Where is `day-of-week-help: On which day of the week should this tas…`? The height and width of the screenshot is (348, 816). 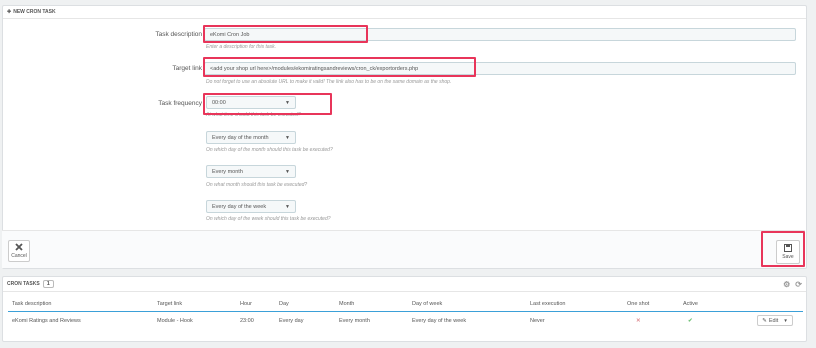
day-of-week-help: On which day of the week should this tas… is located at coordinates (268, 219).